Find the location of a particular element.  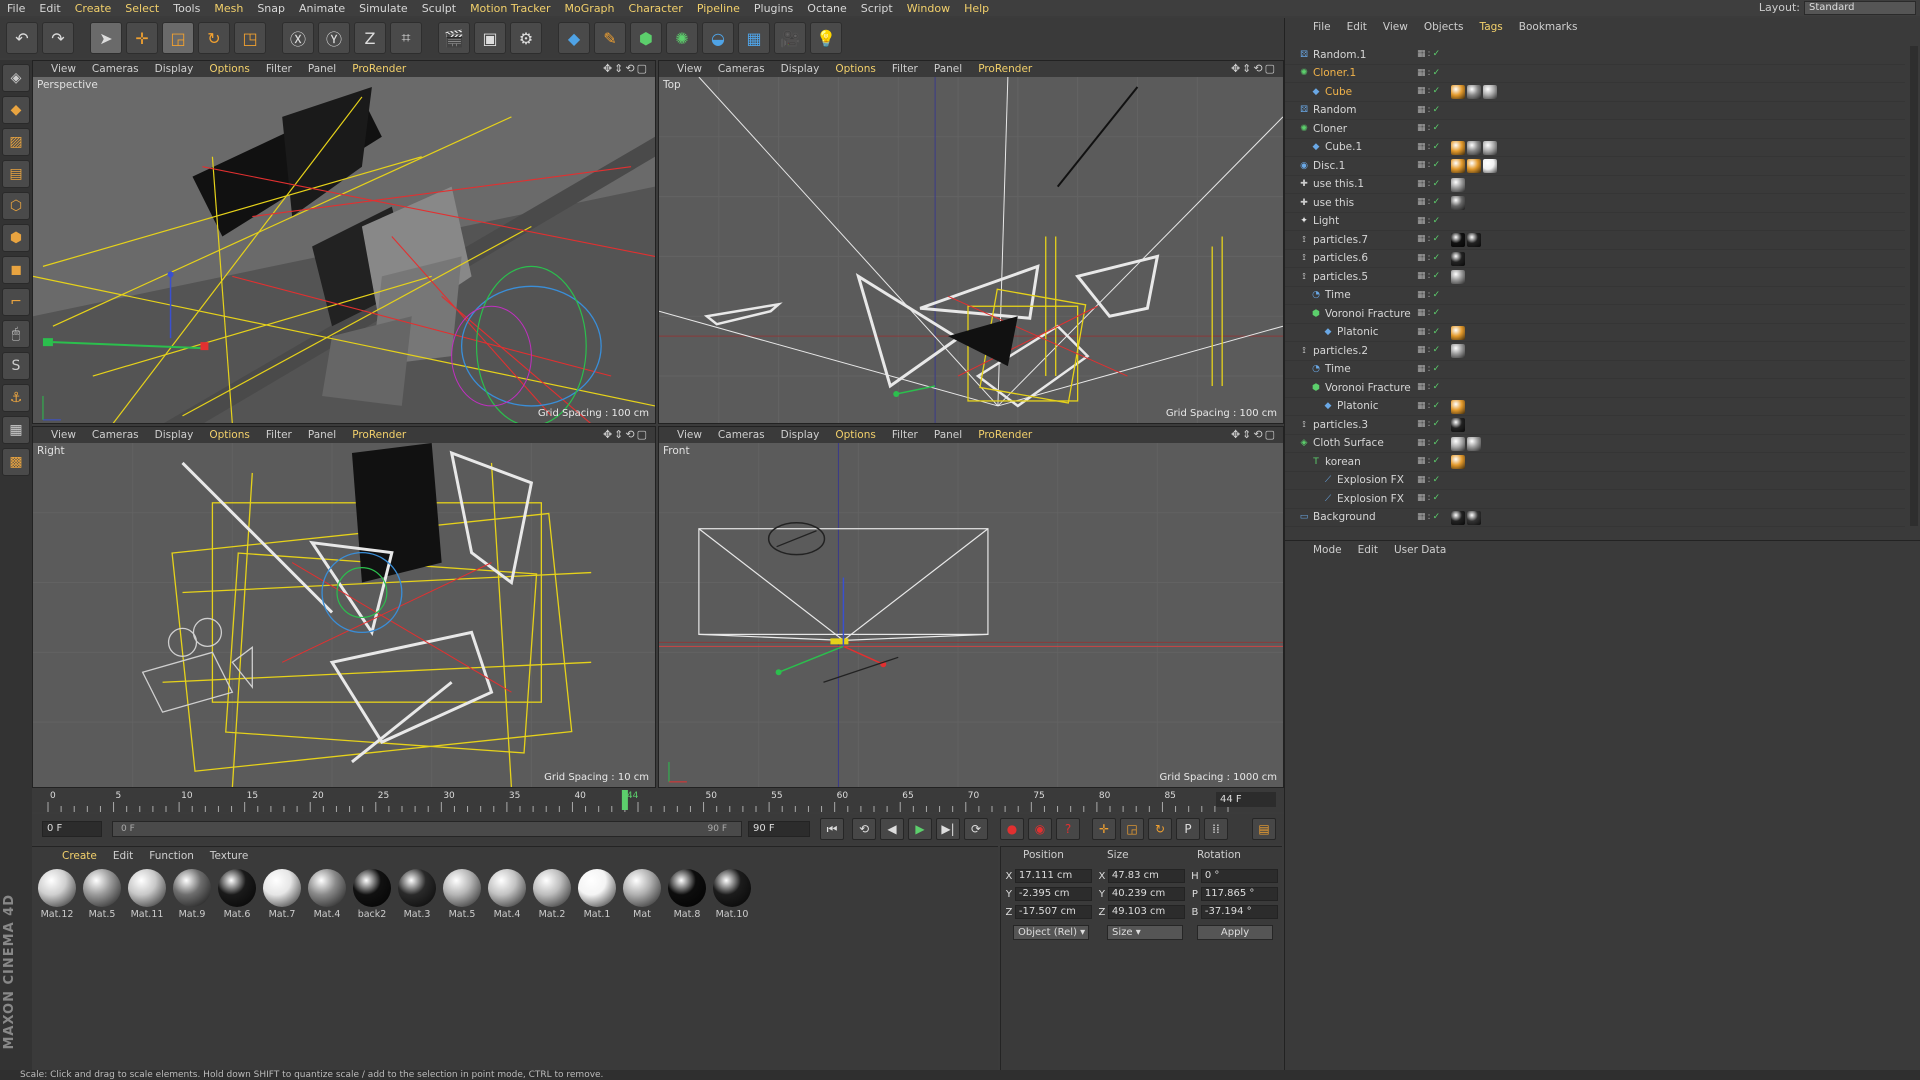

size-value-field: 49.103 cm is located at coordinates (1146, 912).